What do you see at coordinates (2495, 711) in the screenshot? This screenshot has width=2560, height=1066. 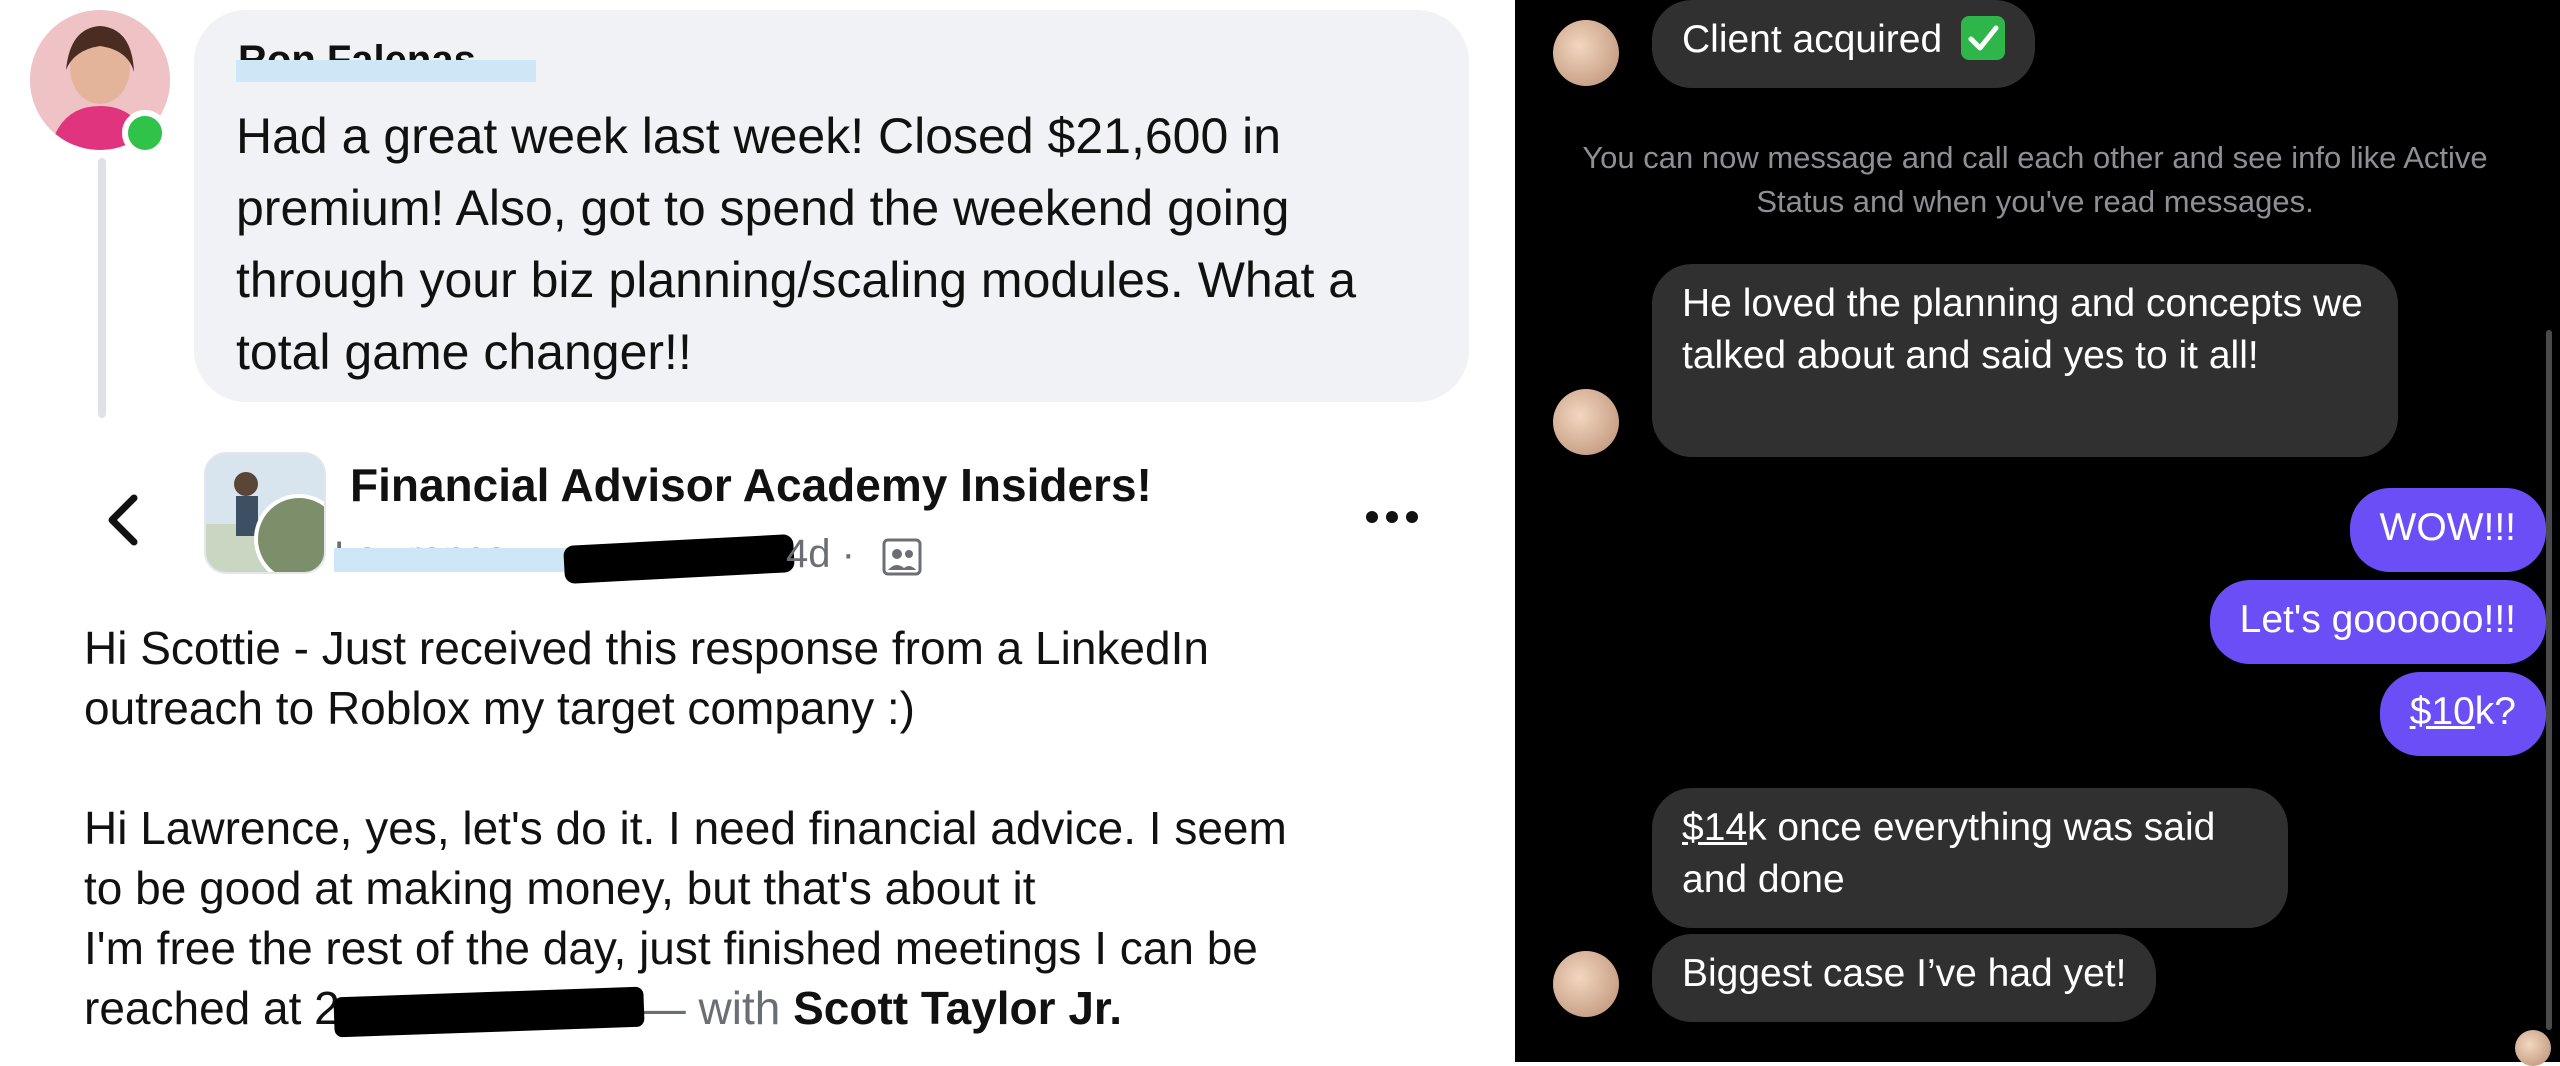 I see `message-text: k?` at bounding box center [2495, 711].